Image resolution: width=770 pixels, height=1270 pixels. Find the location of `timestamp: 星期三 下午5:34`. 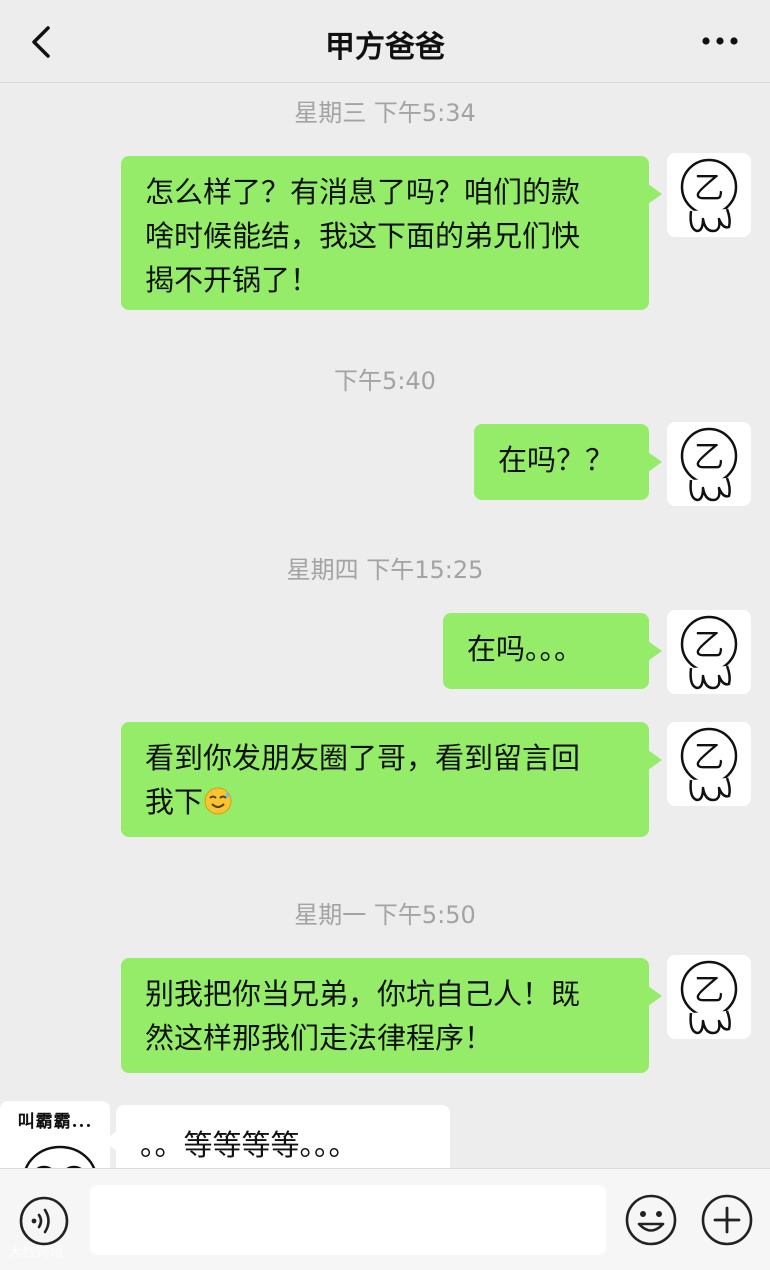

timestamp: 星期三 下午5:34 is located at coordinates (385, 113).